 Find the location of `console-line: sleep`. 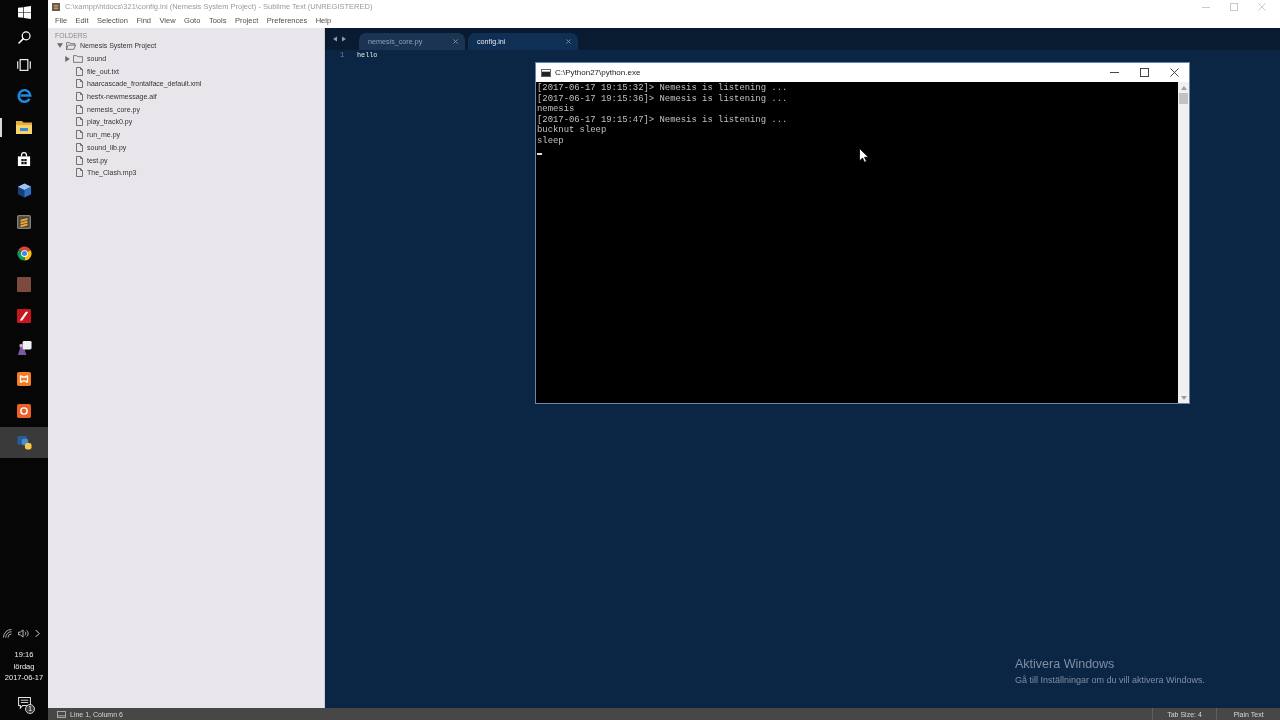

console-line: sleep is located at coordinates (550, 141).